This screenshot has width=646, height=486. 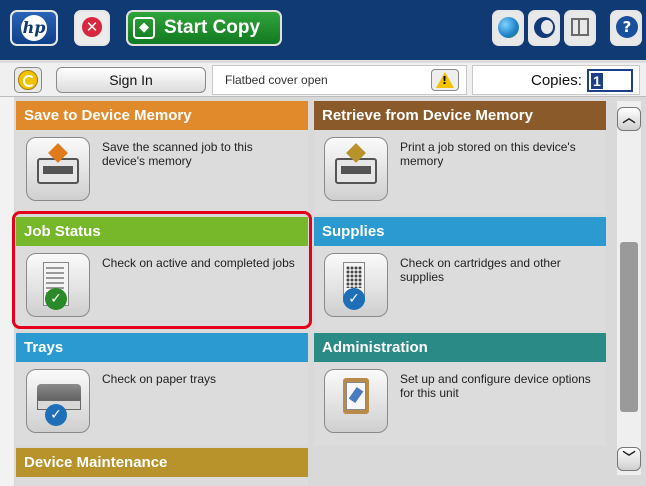 What do you see at coordinates (356, 285) in the screenshot?
I see `supplies-icon: ✓` at bounding box center [356, 285].